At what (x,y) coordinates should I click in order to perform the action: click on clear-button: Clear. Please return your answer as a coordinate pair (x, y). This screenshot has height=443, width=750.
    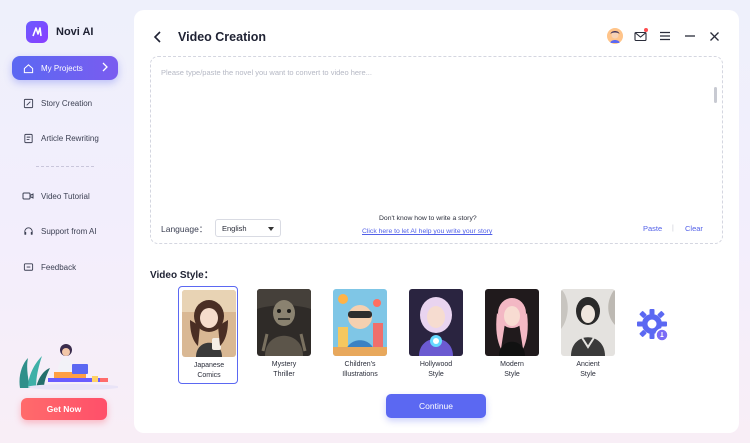
    Looking at the image, I should click on (694, 228).